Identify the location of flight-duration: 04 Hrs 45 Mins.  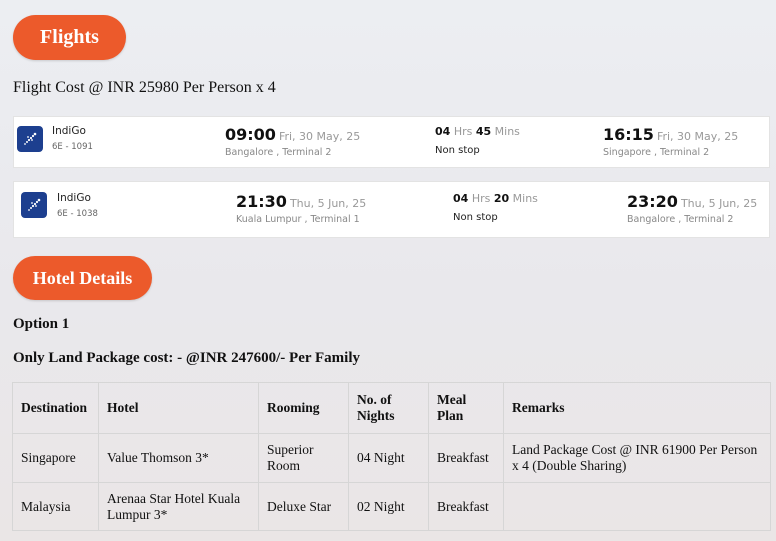
(477, 131).